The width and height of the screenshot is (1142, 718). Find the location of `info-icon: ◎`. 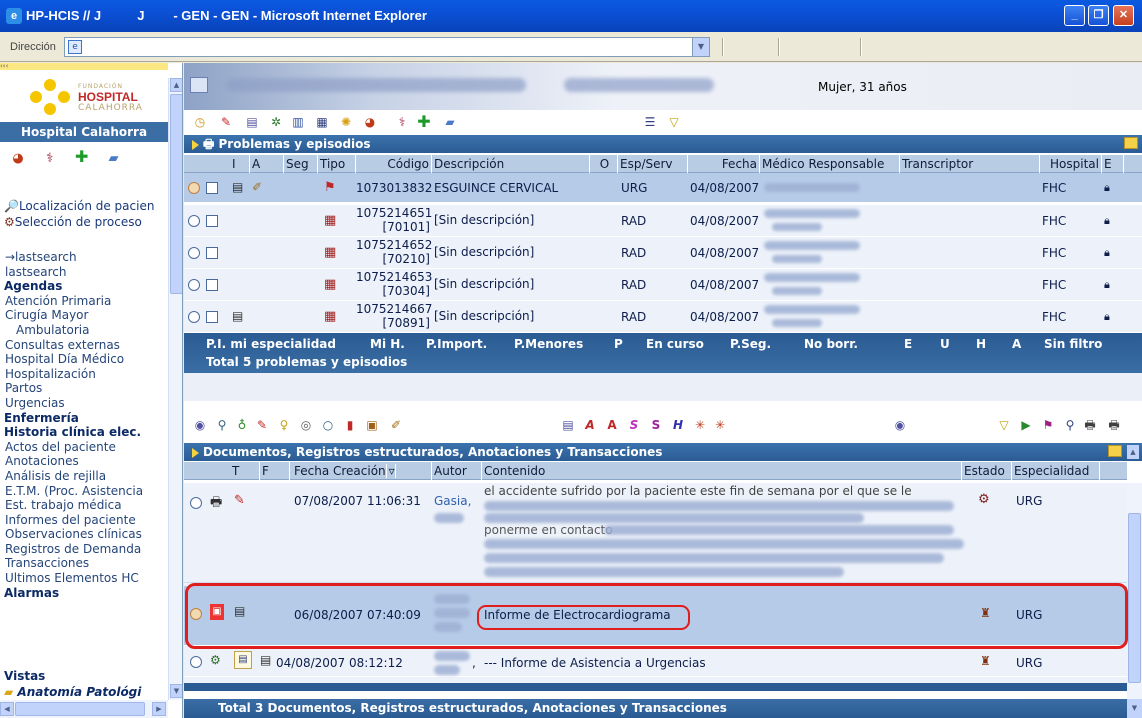

info-icon: ◎ is located at coordinates (306, 425).